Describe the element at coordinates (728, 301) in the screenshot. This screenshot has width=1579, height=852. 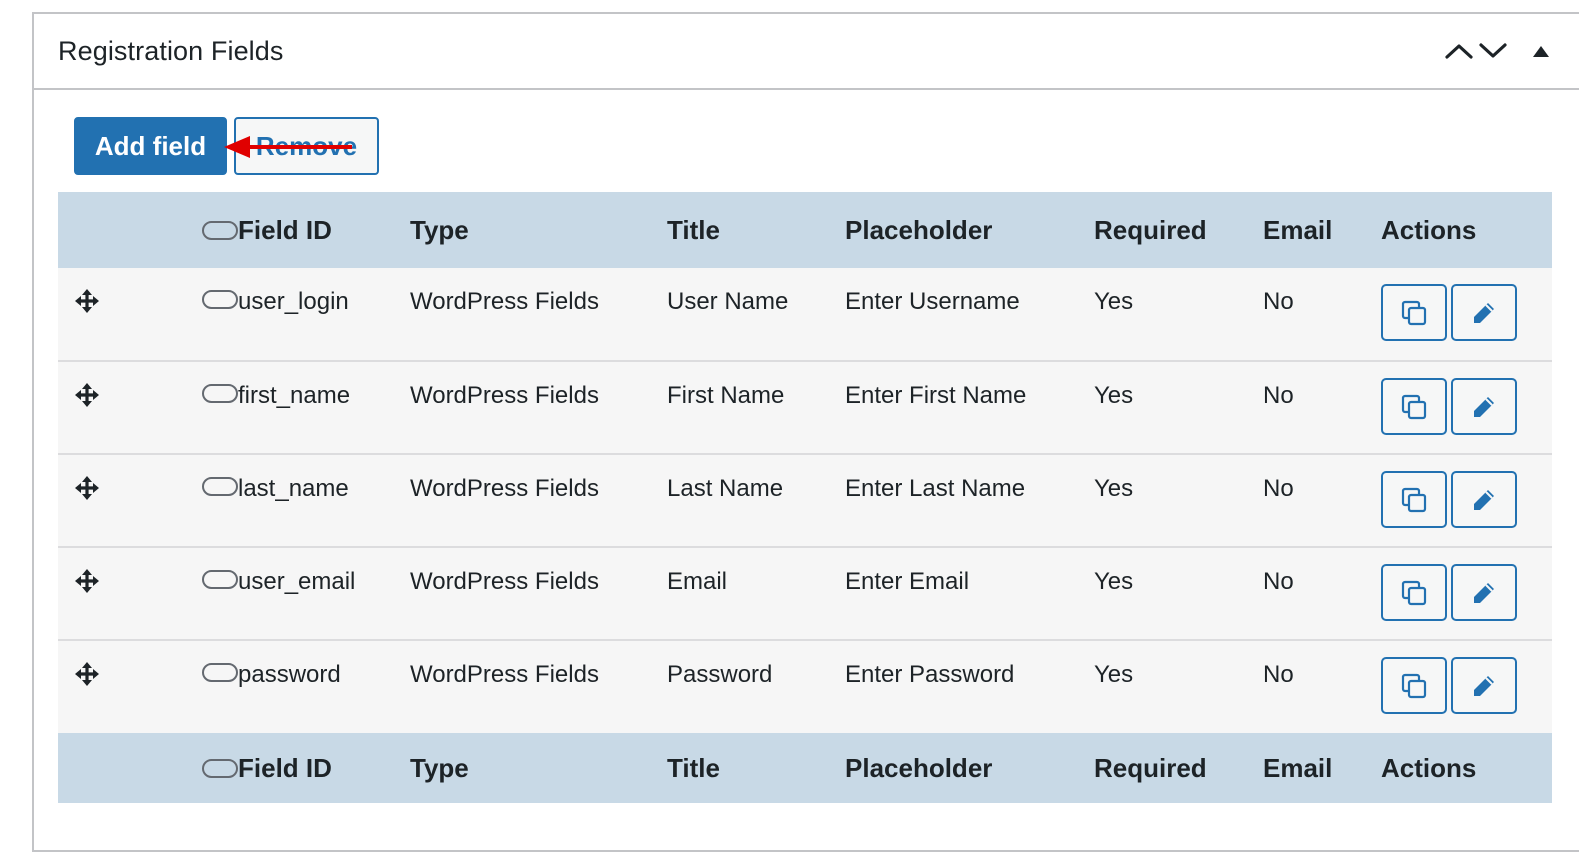
I see `cell-title: User Name` at that location.